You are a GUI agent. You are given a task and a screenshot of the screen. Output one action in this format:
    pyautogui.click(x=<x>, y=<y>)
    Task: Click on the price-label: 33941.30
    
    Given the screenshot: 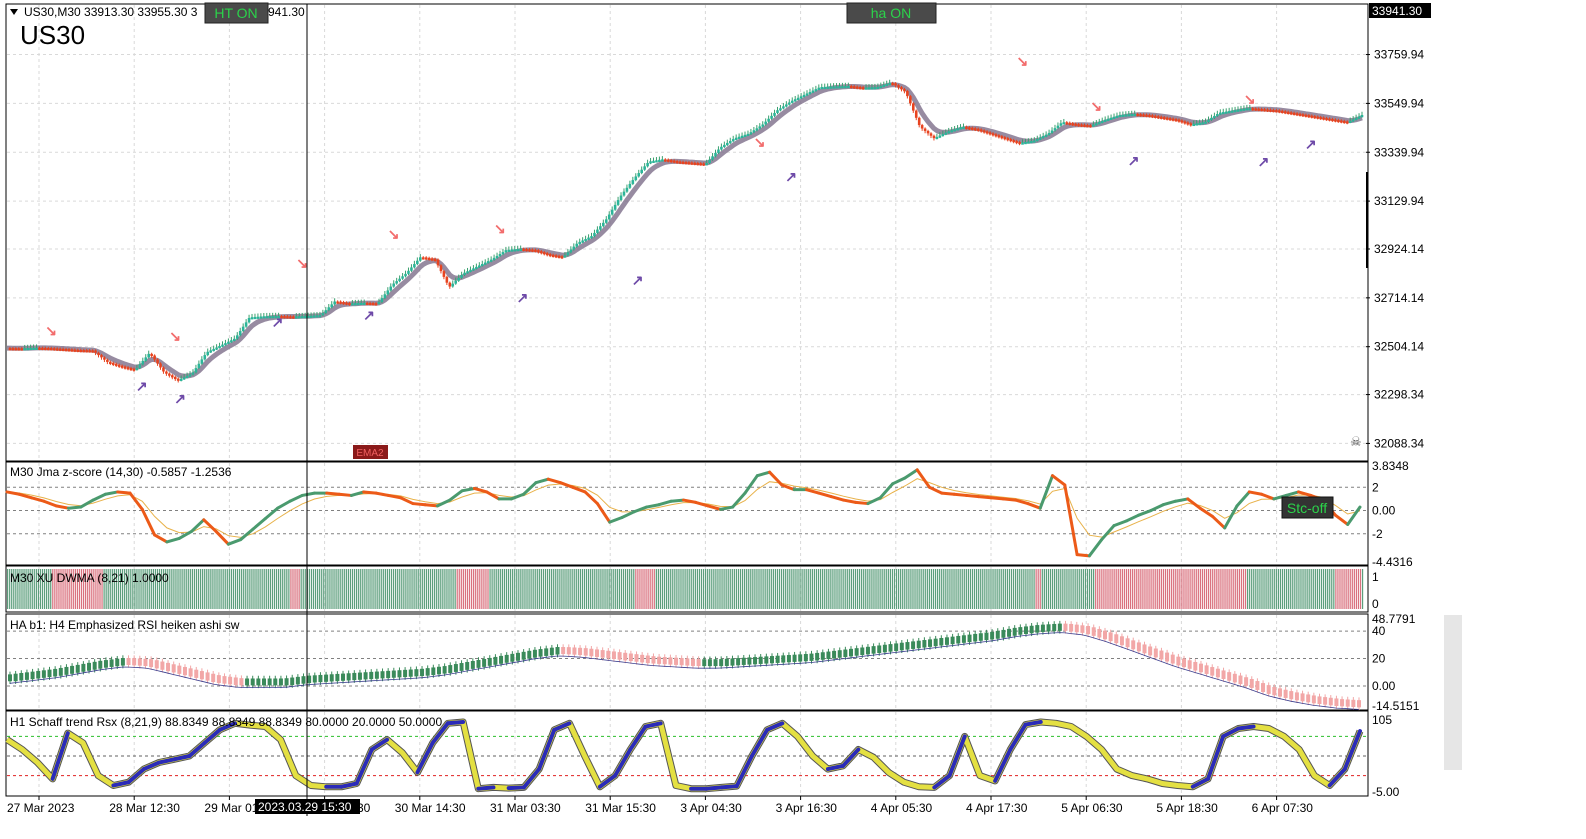 What is the action you would take?
    pyautogui.click(x=1397, y=11)
    